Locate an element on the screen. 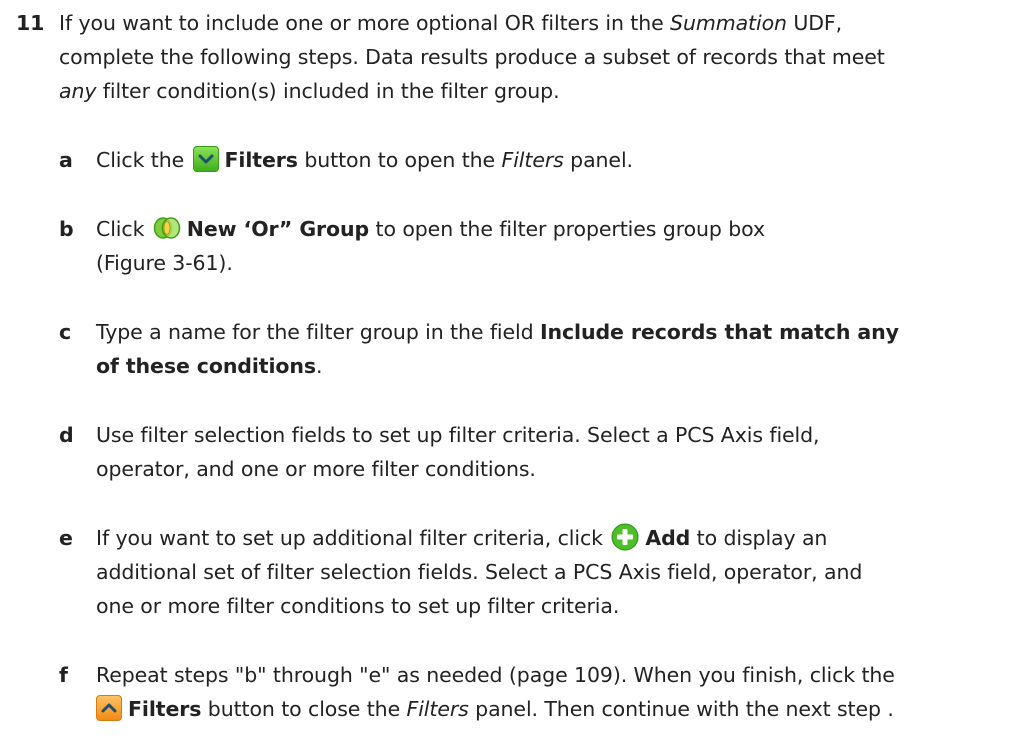  substep-letter-f: f is located at coordinates (63, 675).